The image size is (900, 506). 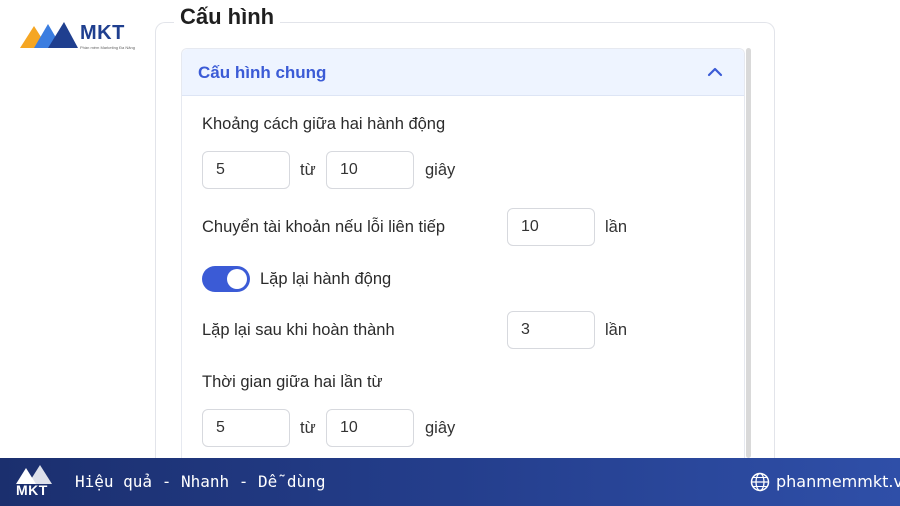 I want to click on logo-mountains-icon, so click(x=49, y=35).